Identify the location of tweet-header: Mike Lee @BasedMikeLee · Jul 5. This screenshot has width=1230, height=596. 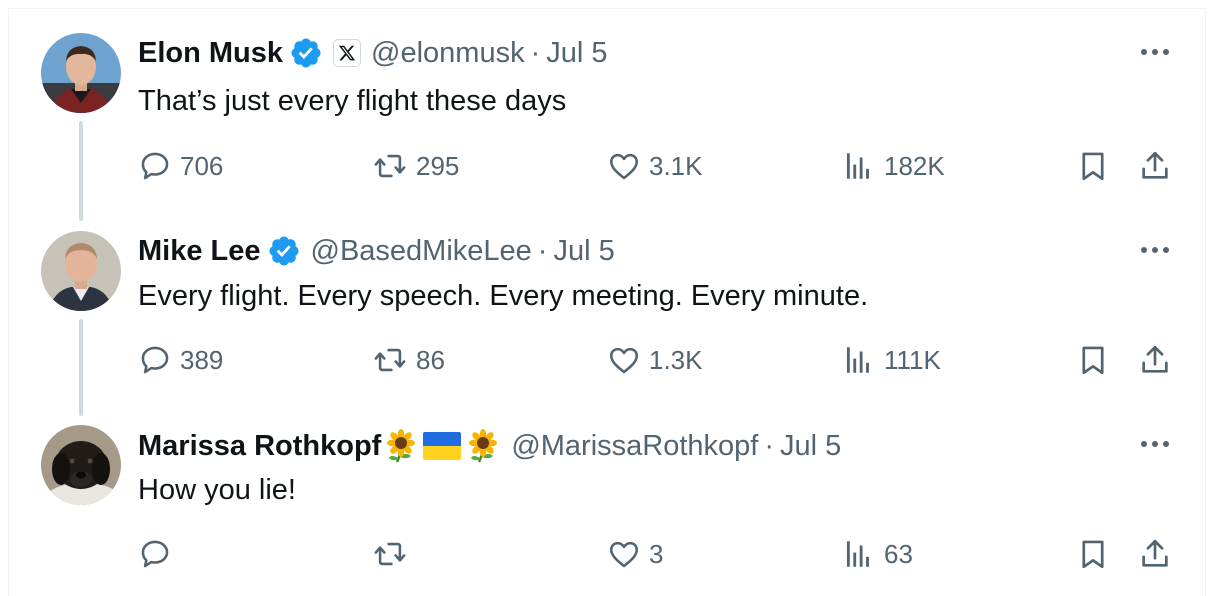
(376, 251).